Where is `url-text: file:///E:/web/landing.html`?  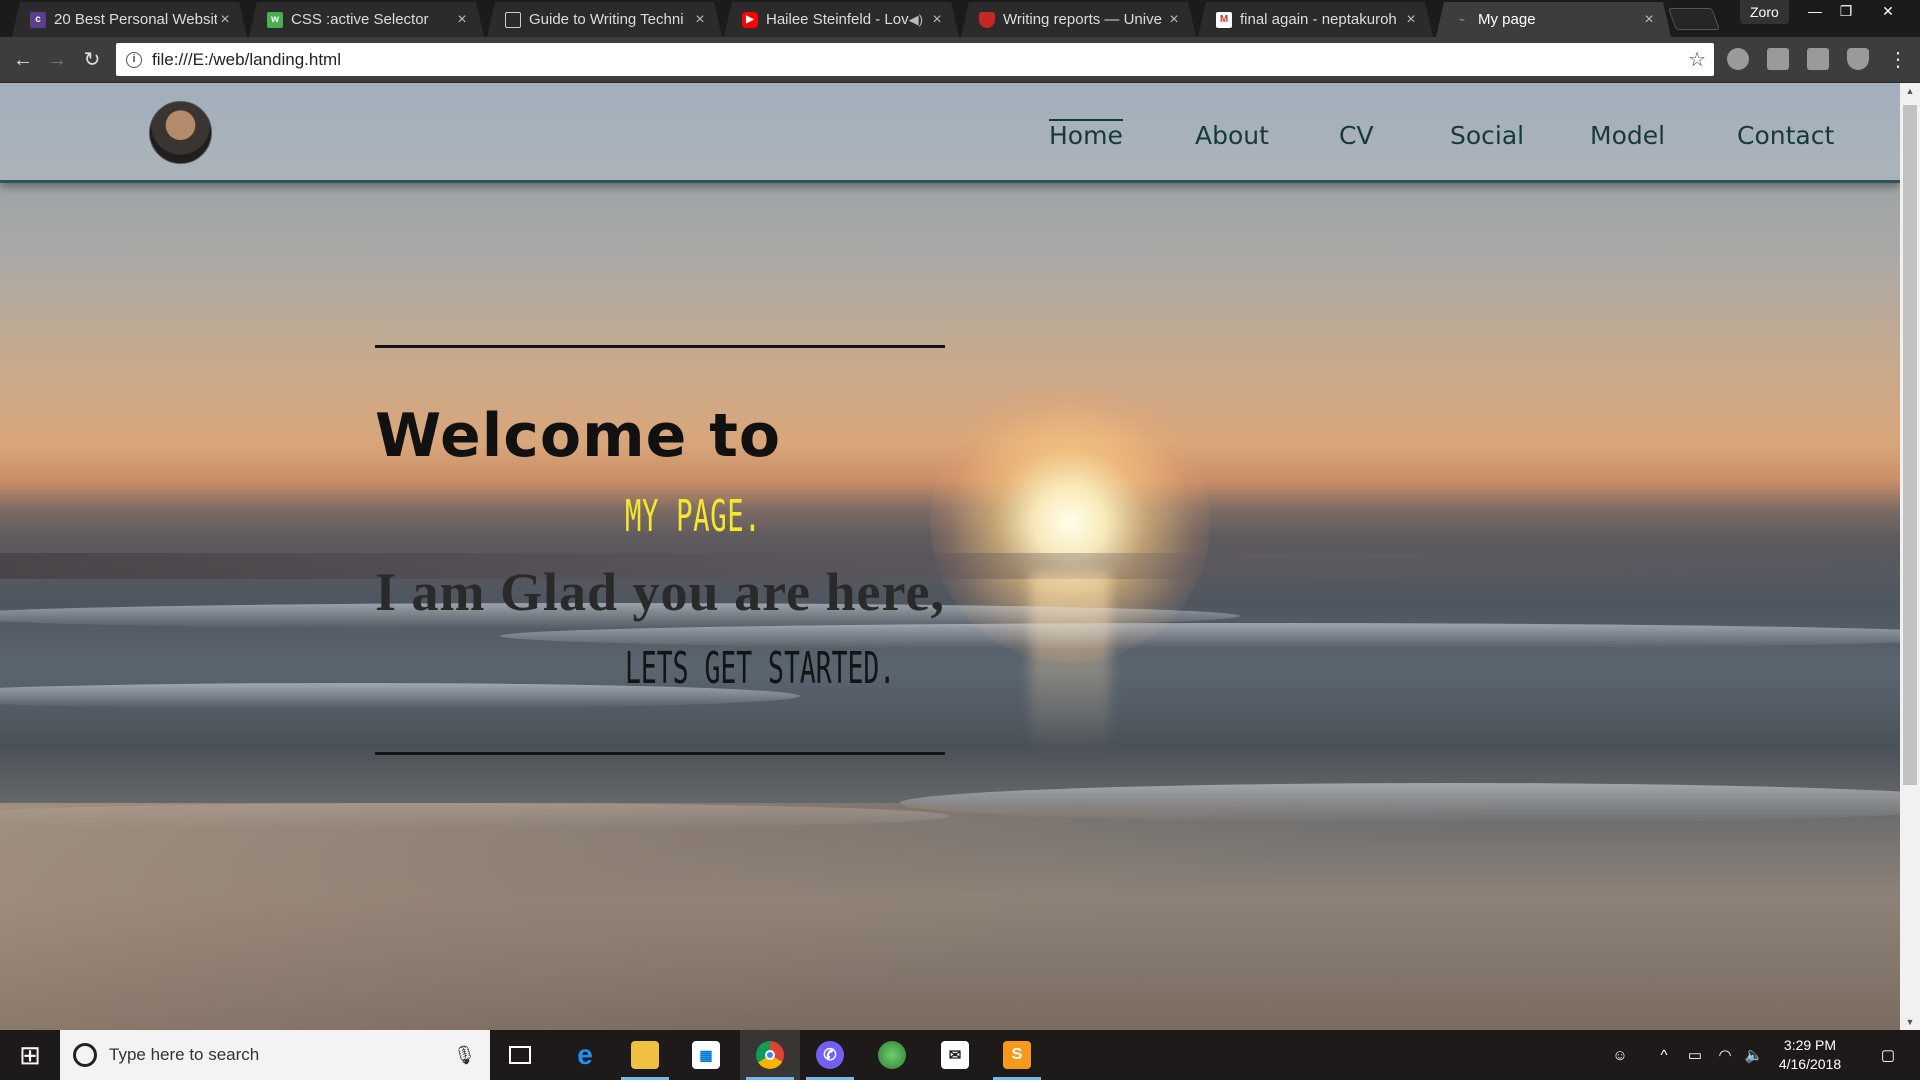 url-text: file:///E:/web/landing.html is located at coordinates (920, 60).